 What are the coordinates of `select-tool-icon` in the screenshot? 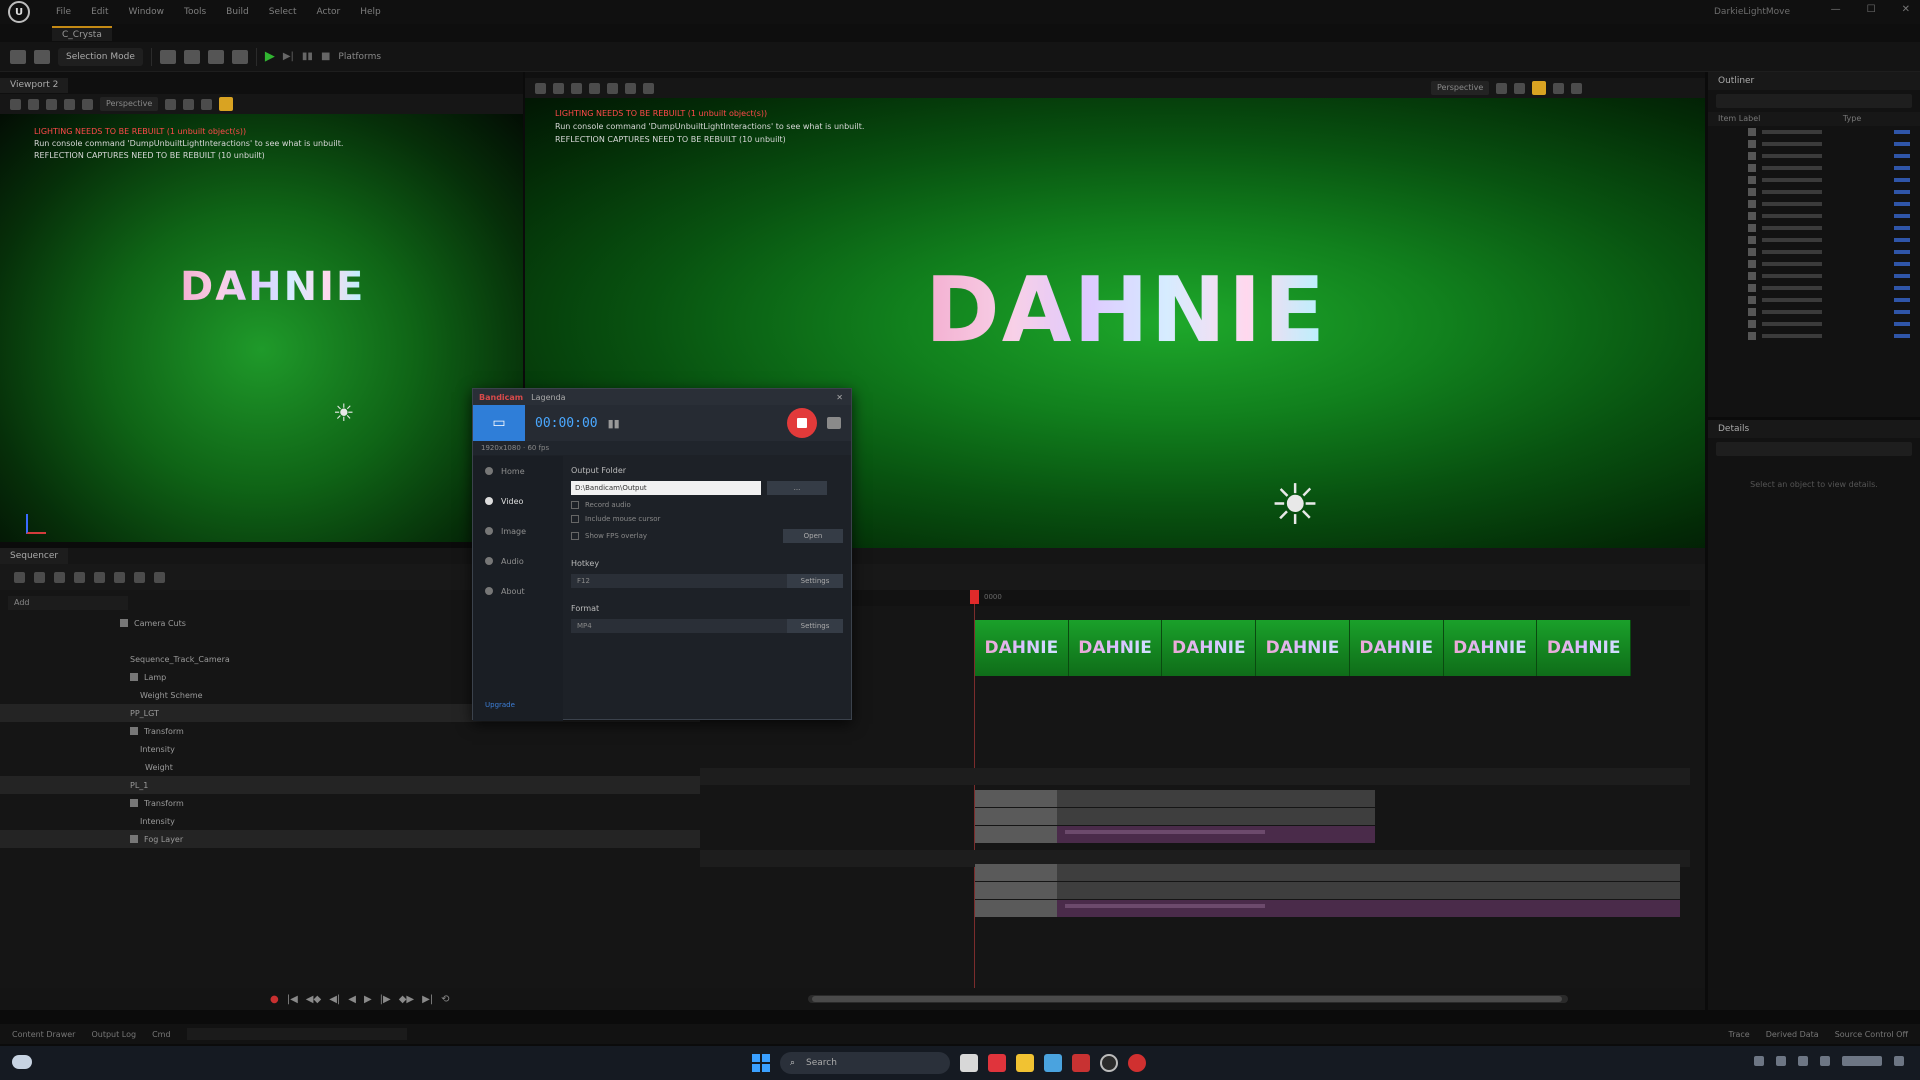 It's located at (558, 88).